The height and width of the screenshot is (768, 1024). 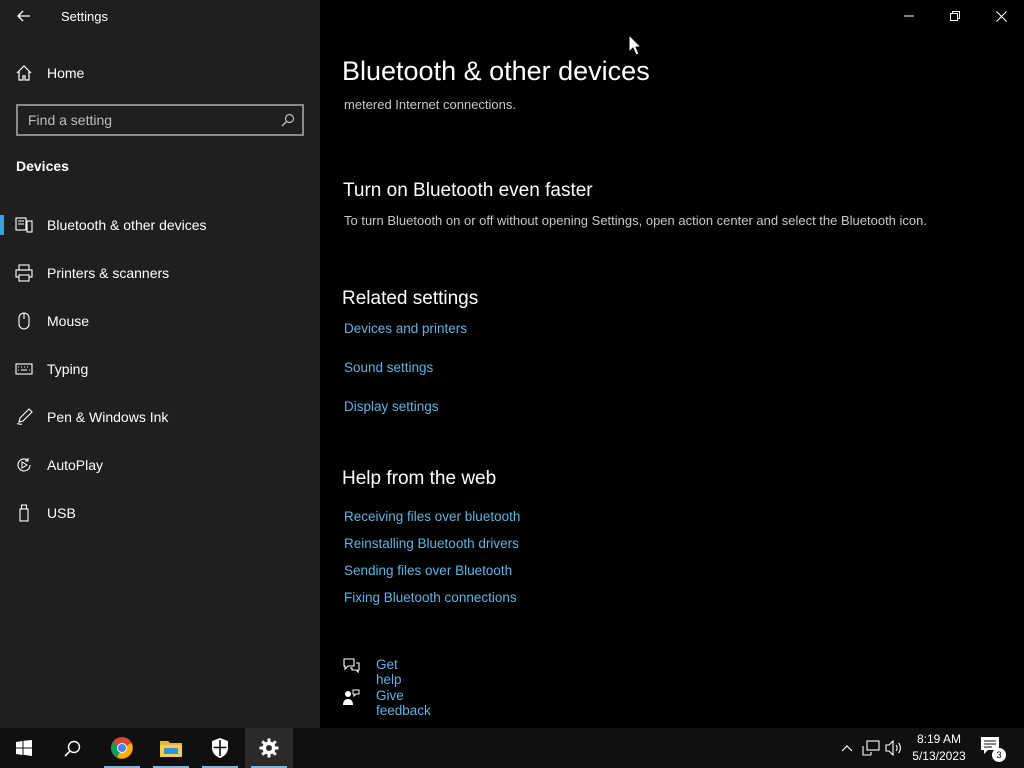 I want to click on reinstalling-drivers-link: Reinstalling Bluetooth drivers, so click(x=431, y=543).